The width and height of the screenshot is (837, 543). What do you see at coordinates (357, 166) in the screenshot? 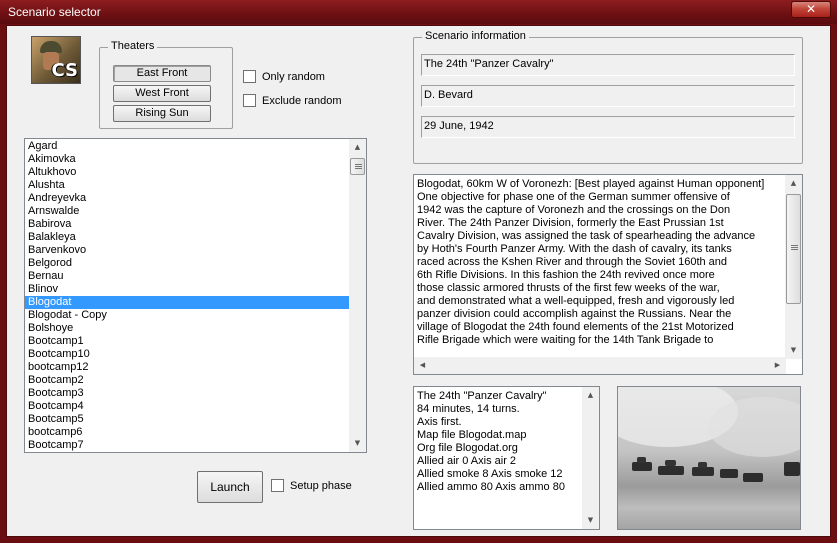
I see `scenario-list-scroll-thumb` at bounding box center [357, 166].